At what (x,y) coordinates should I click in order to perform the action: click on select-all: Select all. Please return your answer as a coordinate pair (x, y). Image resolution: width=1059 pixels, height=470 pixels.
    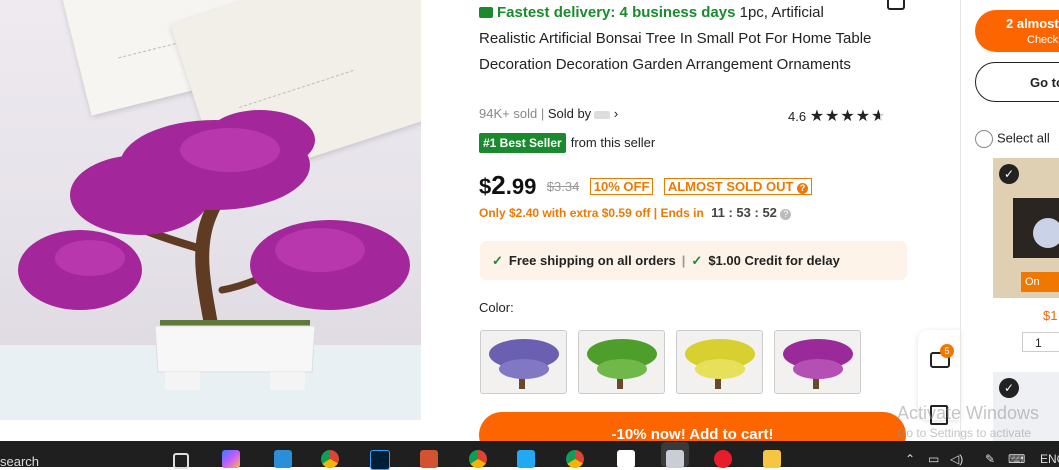
    Looking at the image, I should click on (1012, 139).